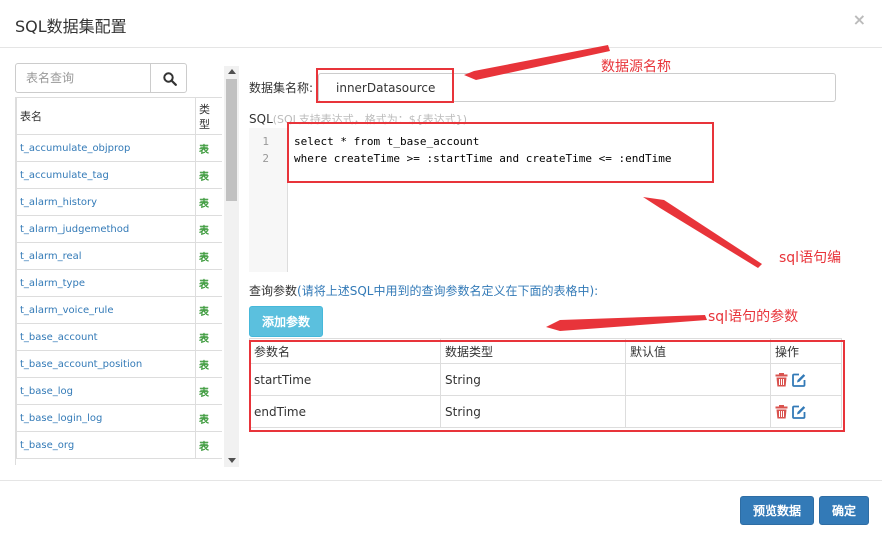 This screenshot has width=882, height=541. I want to click on annotation-arrow-sql, so click(702, 232).